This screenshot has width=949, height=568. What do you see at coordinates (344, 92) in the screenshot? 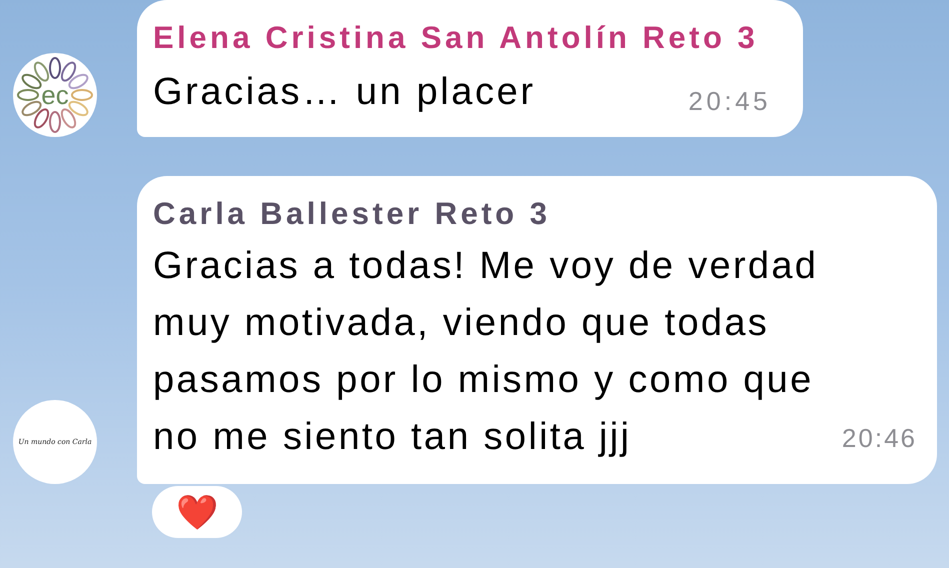
I see `message-text: Gracias… un placer` at bounding box center [344, 92].